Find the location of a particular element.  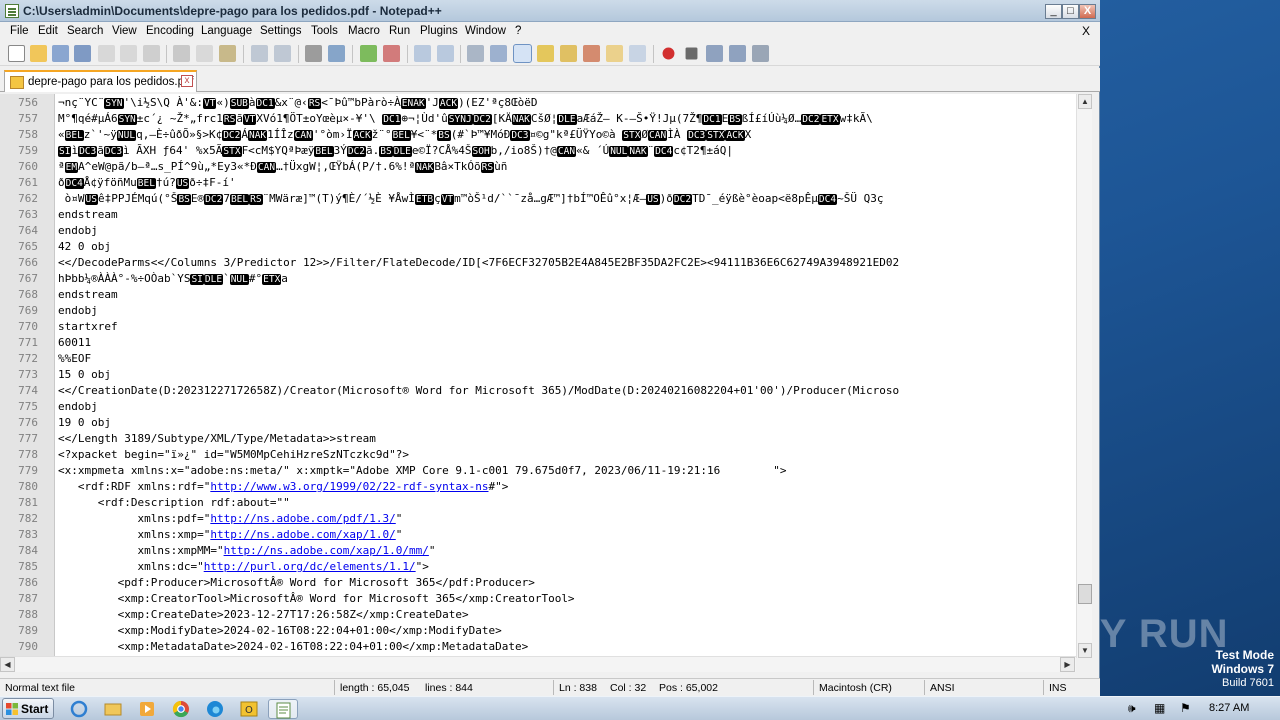

sync-horizontal-icon is located at coordinates (445, 53).